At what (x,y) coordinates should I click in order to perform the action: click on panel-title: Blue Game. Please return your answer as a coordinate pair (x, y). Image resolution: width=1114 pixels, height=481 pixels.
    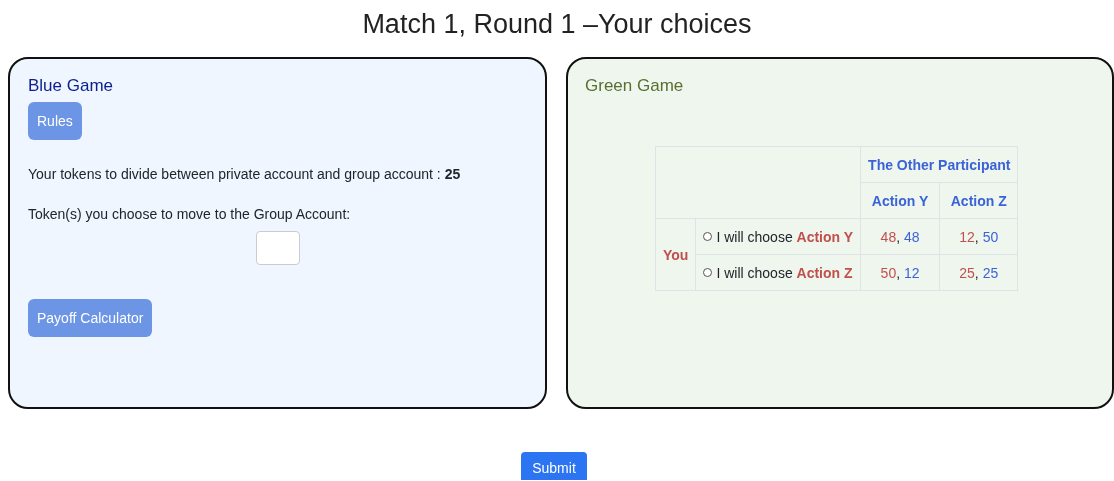
    Looking at the image, I should click on (71, 86).